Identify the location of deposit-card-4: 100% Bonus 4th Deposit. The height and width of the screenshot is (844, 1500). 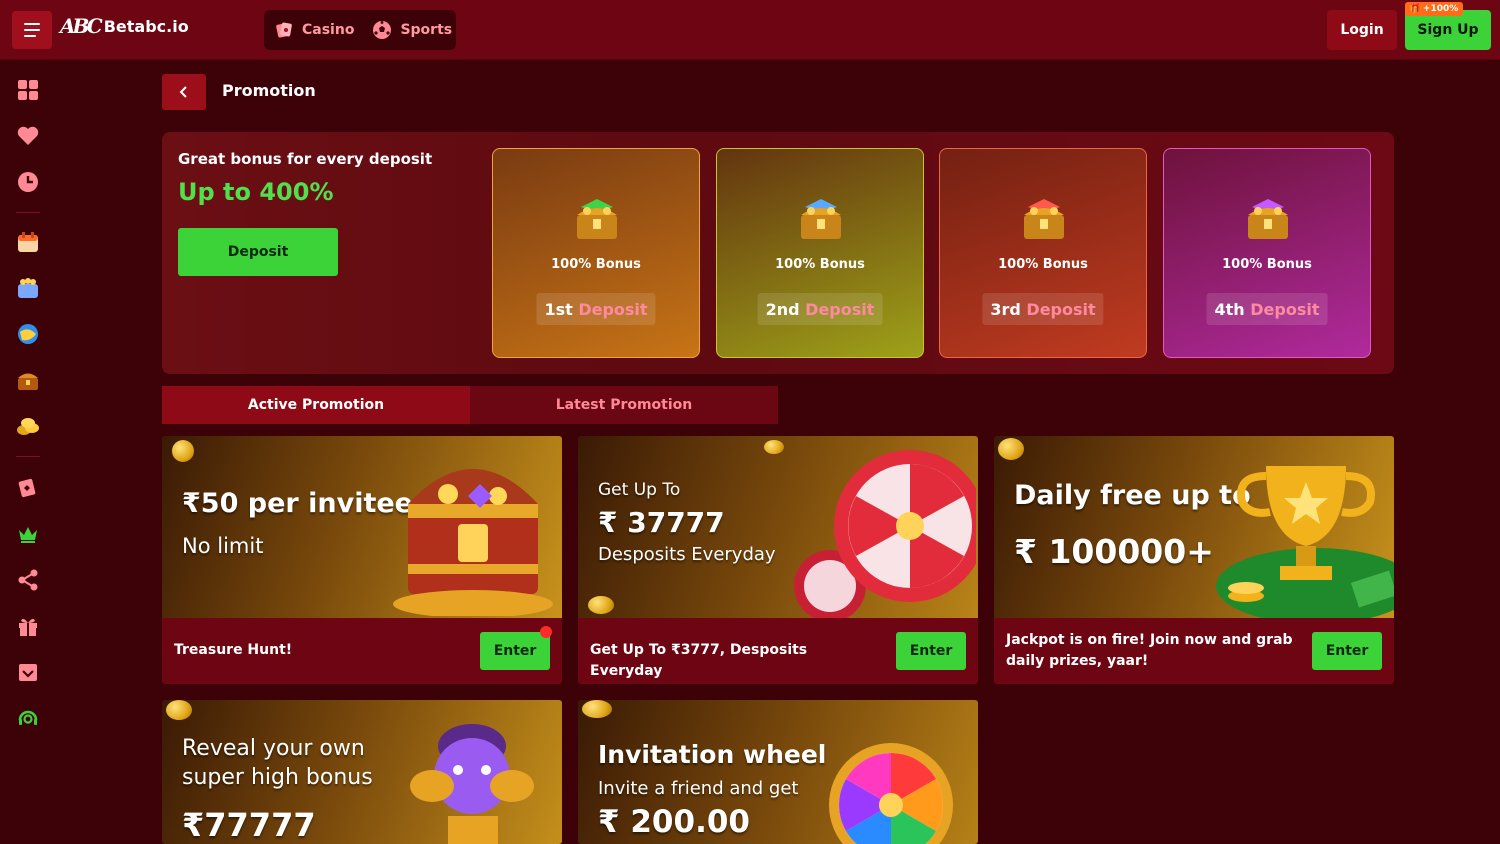
(1267, 253).